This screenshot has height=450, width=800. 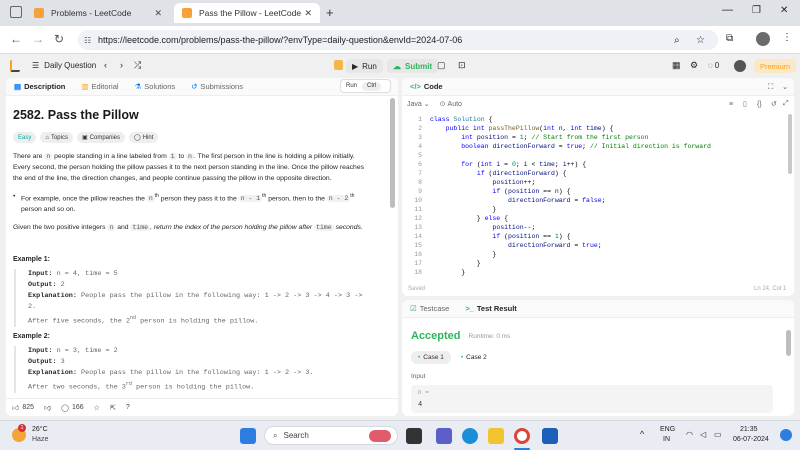 What do you see at coordinates (426, 104) in the screenshot?
I see `chevron-down-icon: ⌄` at bounding box center [426, 104].